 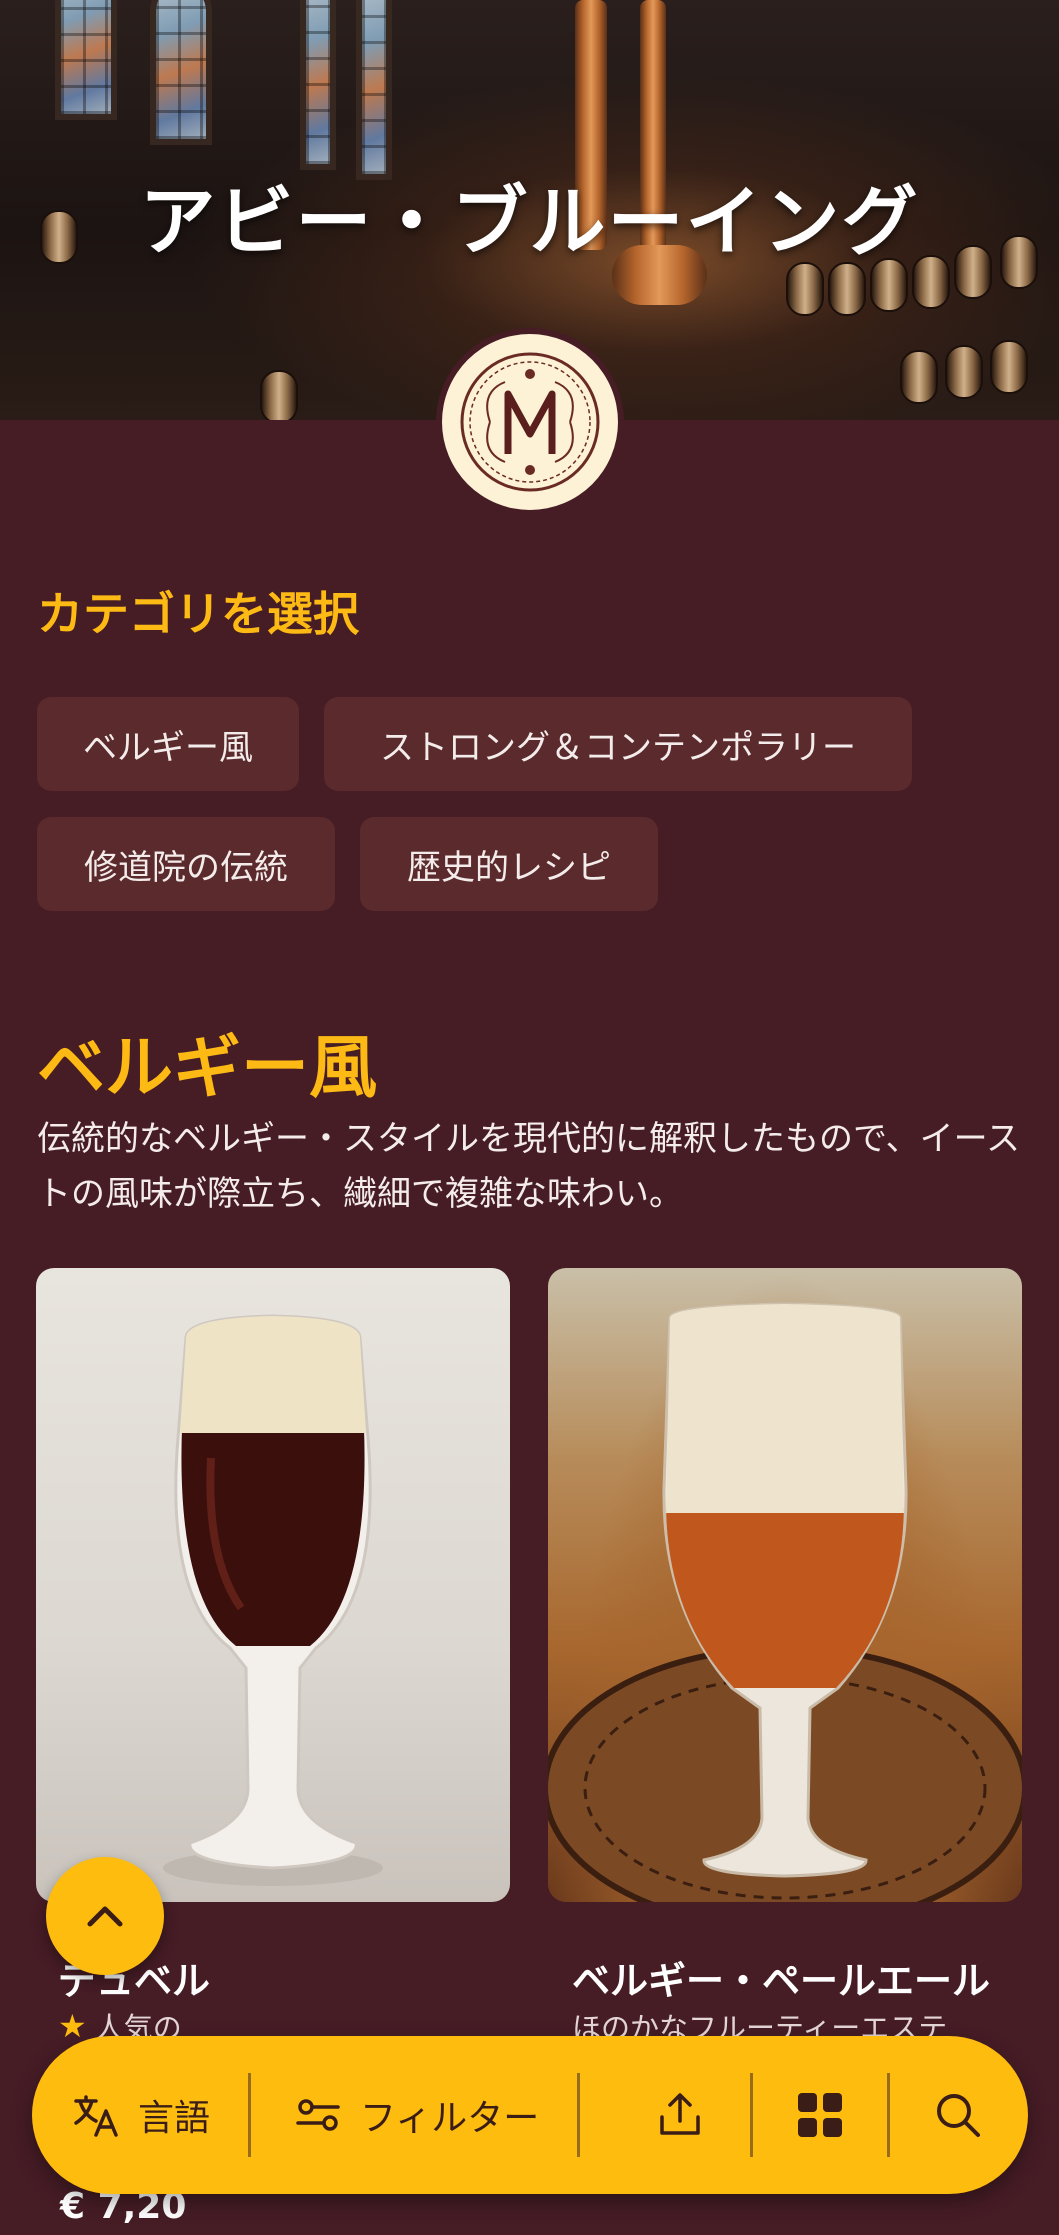 I want to click on product-image-belgian-pale-ale, so click(x=785, y=1585).